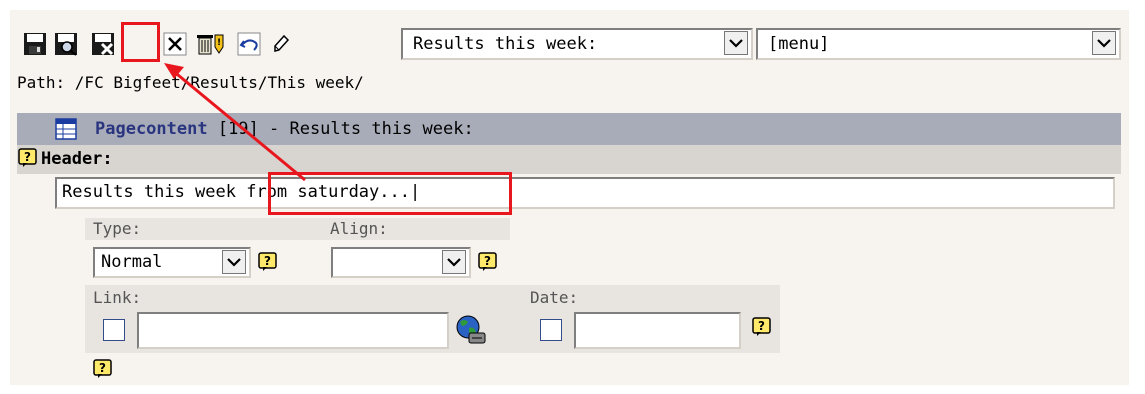 This screenshot has height=394, width=1145. I want to click on header-label: Header:, so click(77, 159).